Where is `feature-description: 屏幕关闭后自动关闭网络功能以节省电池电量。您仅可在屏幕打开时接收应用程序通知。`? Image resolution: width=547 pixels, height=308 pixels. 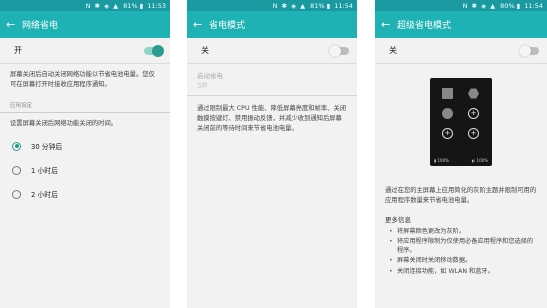
feature-description: 屏幕关闭后自动关闭网络功能以节省电池电量。您仅可在屏幕打开时接收应用程序通知。 is located at coordinates (82, 79).